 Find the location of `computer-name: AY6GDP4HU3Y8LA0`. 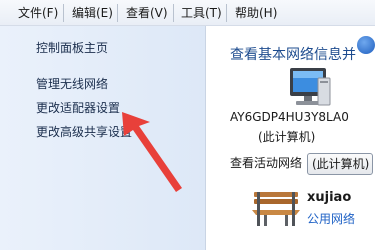

computer-name: AY6GDP4HU3Y8LA0 is located at coordinates (289, 117).